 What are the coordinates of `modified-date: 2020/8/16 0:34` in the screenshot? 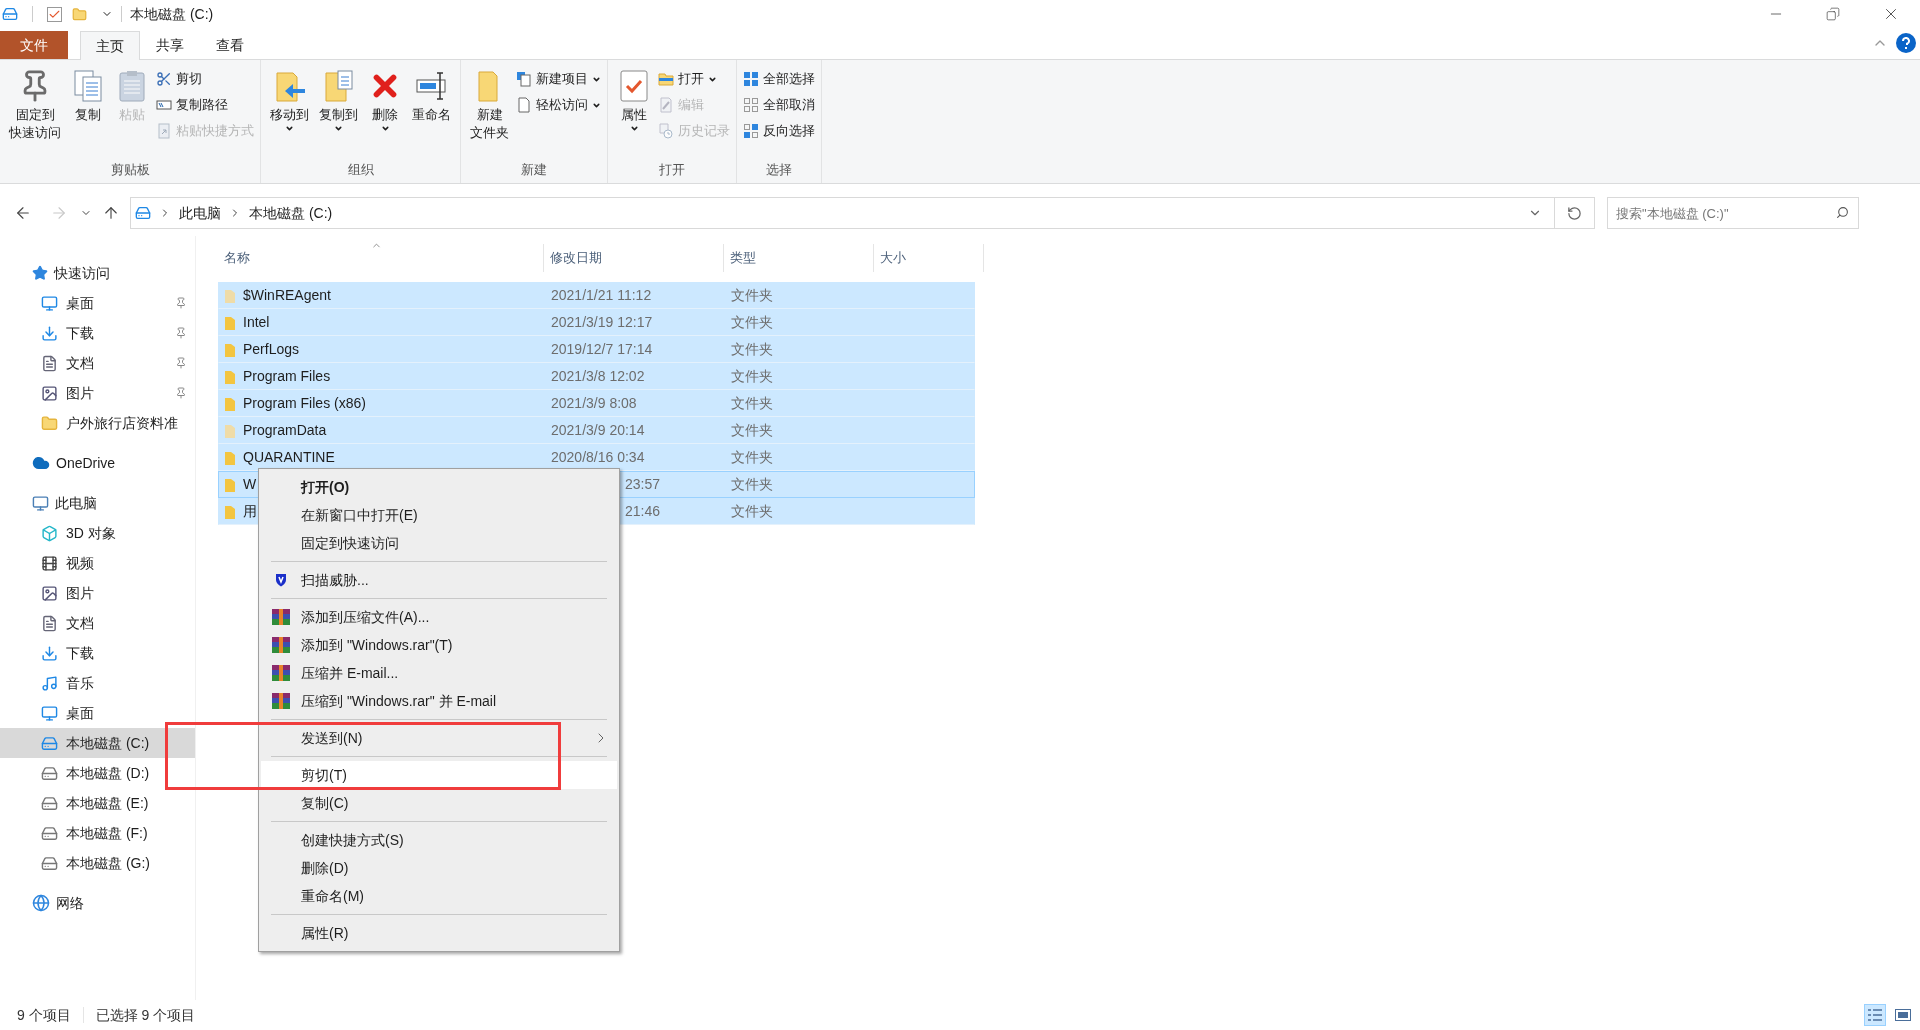 It's located at (598, 457).